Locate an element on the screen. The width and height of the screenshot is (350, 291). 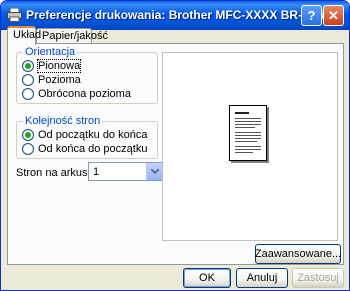
radio-label: Od początku do końca is located at coordinates (93, 135).